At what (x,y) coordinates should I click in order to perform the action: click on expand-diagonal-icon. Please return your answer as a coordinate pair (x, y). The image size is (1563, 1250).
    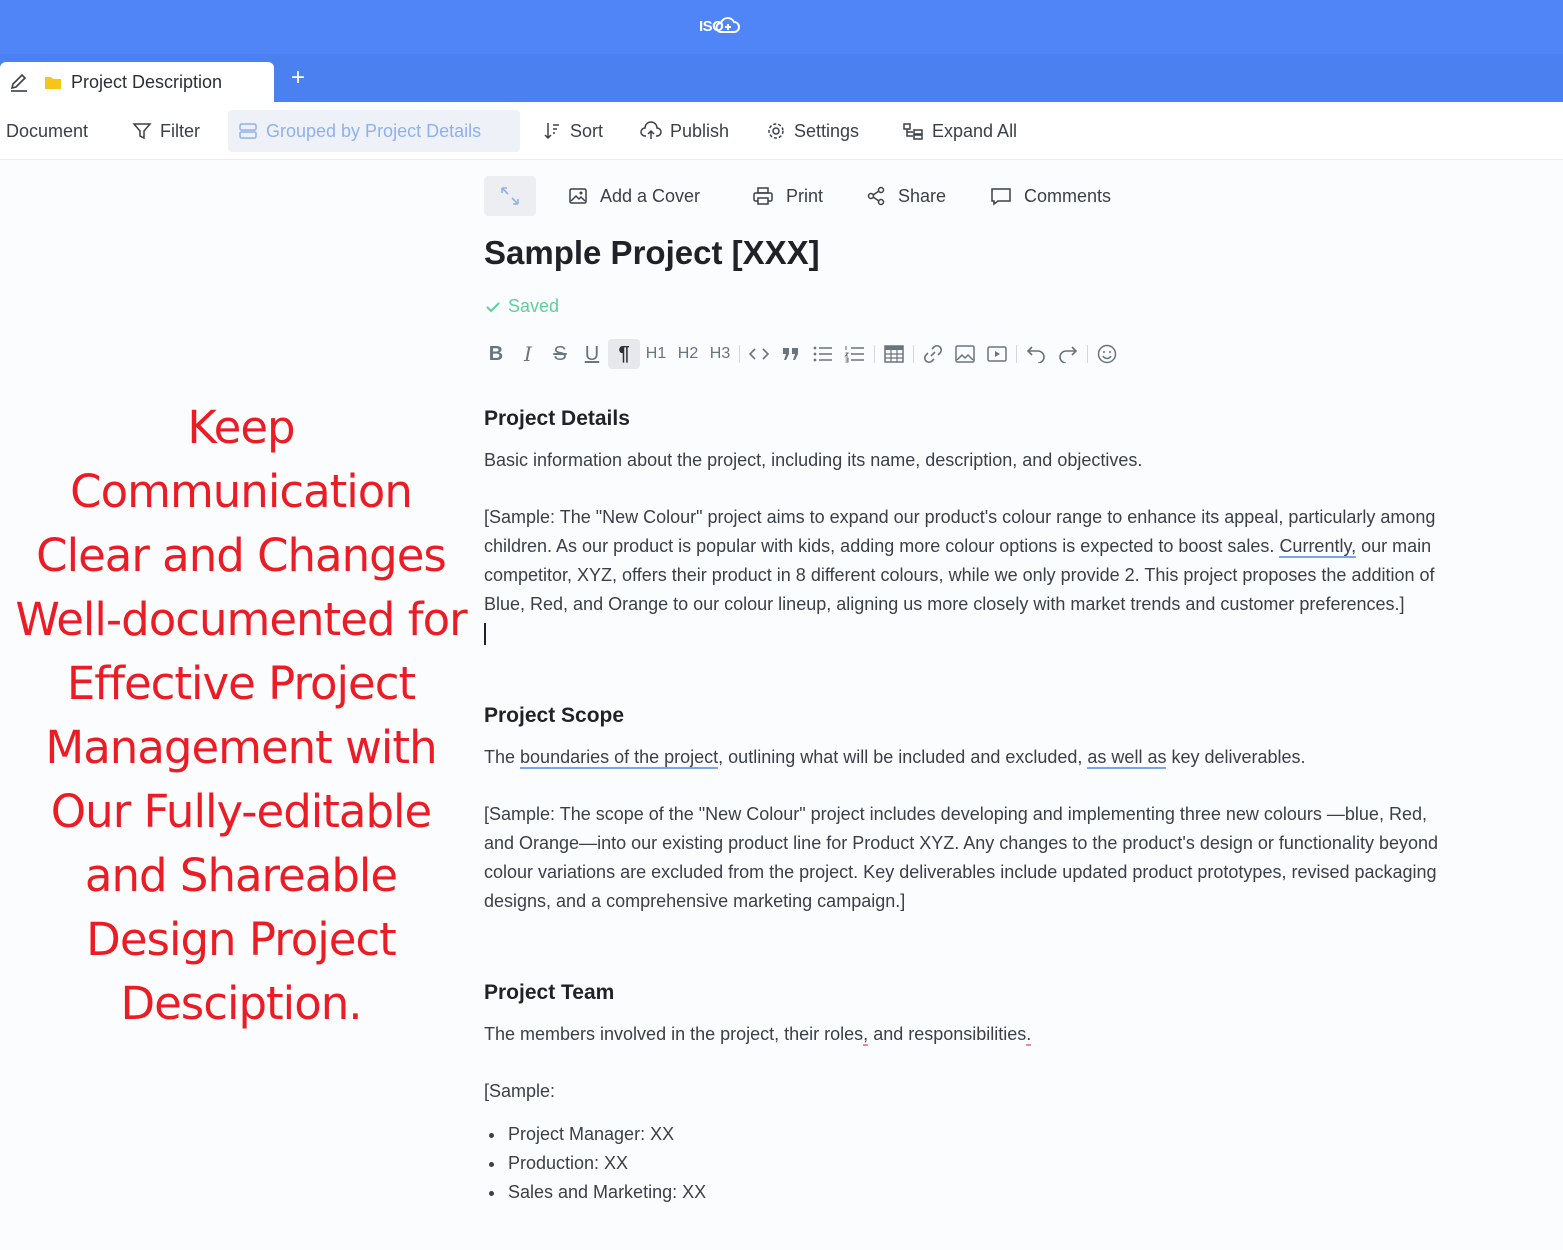
    Looking at the image, I should click on (510, 196).